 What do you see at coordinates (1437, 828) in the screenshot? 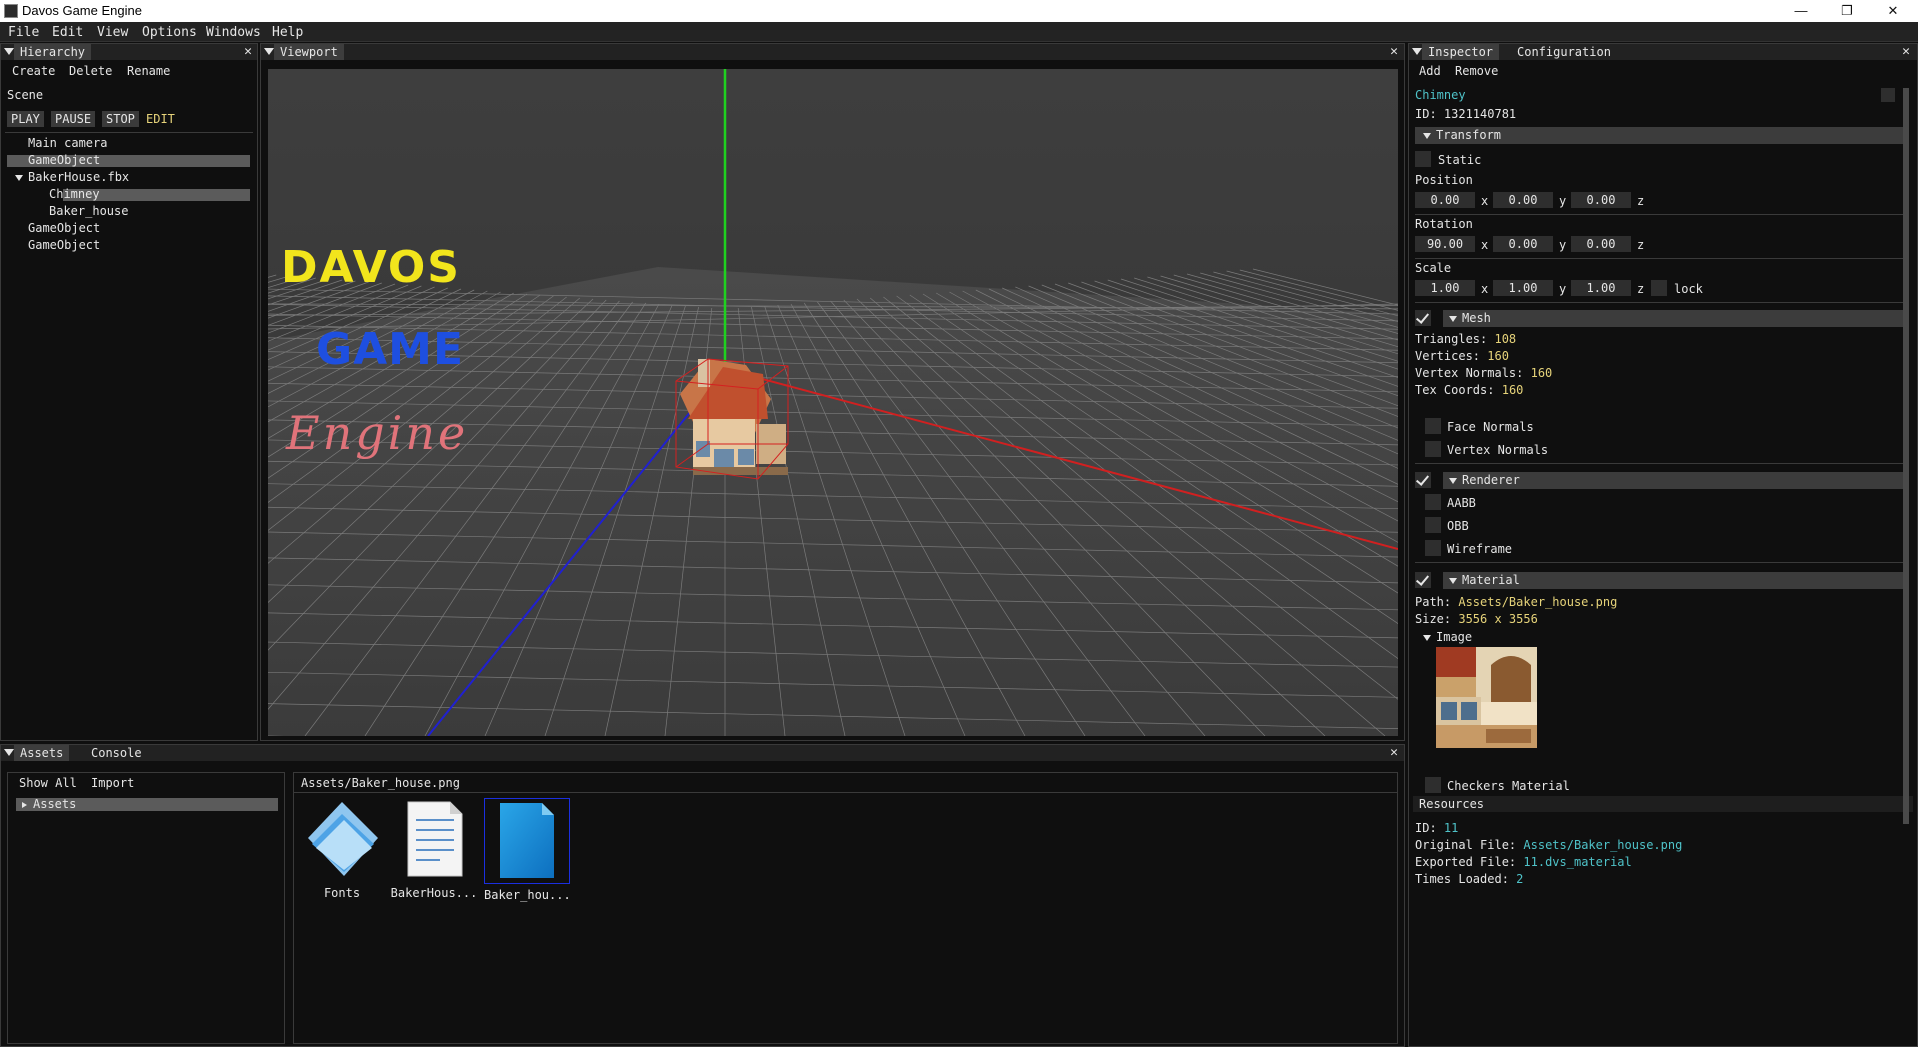
I see `resource-id: ID: 11` at bounding box center [1437, 828].